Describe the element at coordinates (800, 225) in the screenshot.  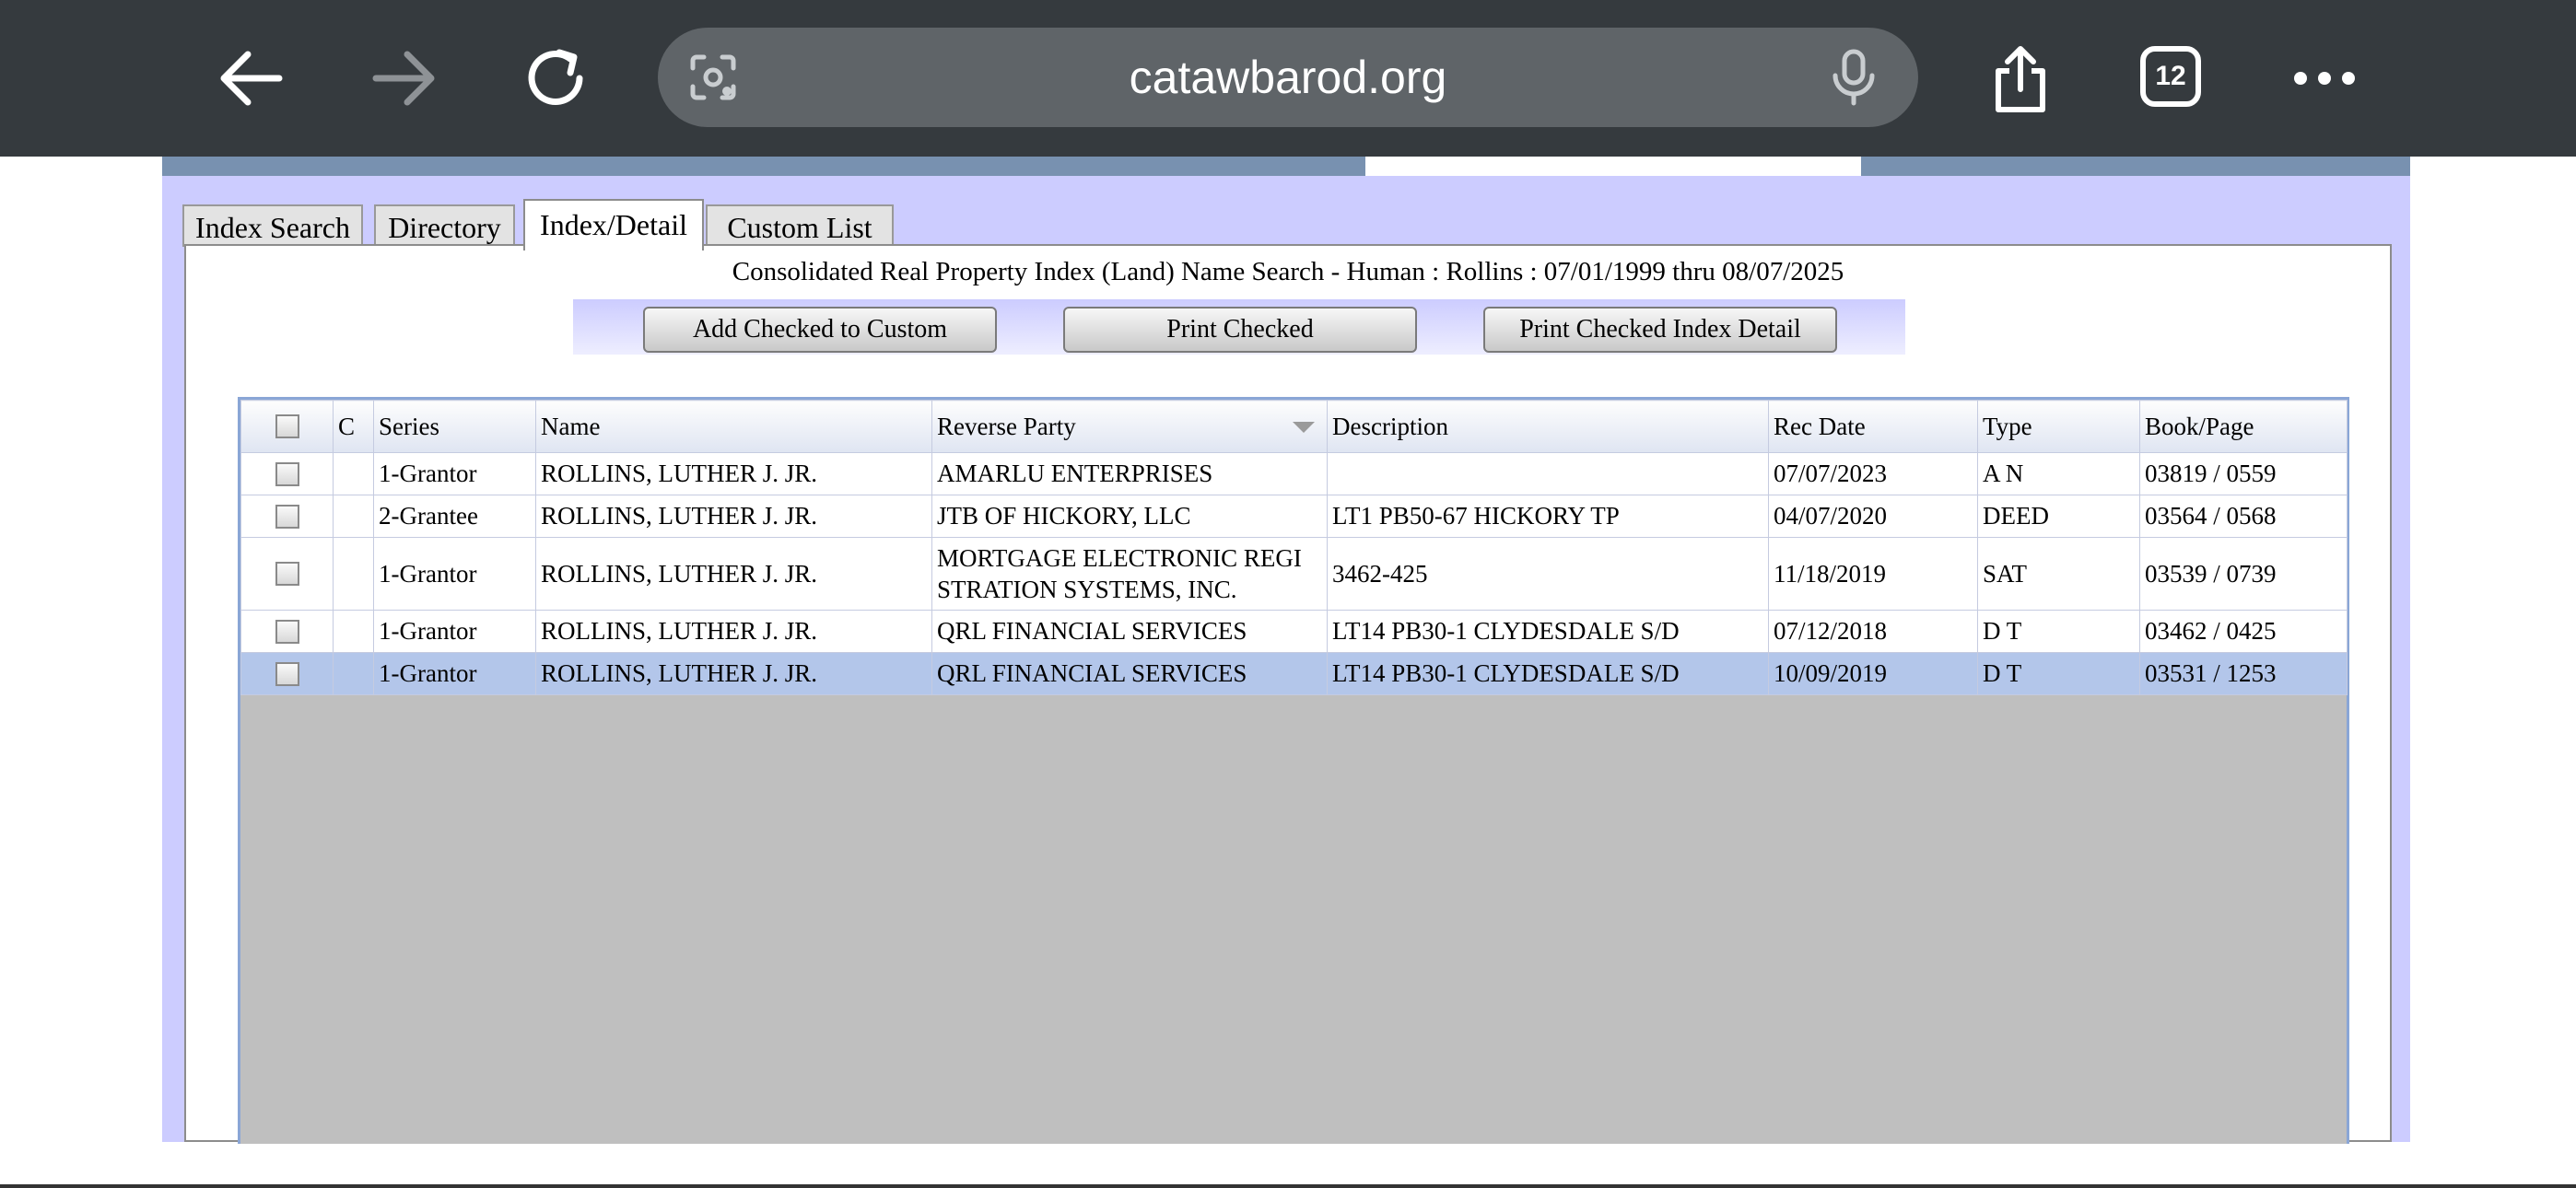
I see `tab-custom-list: Custom List` at that location.